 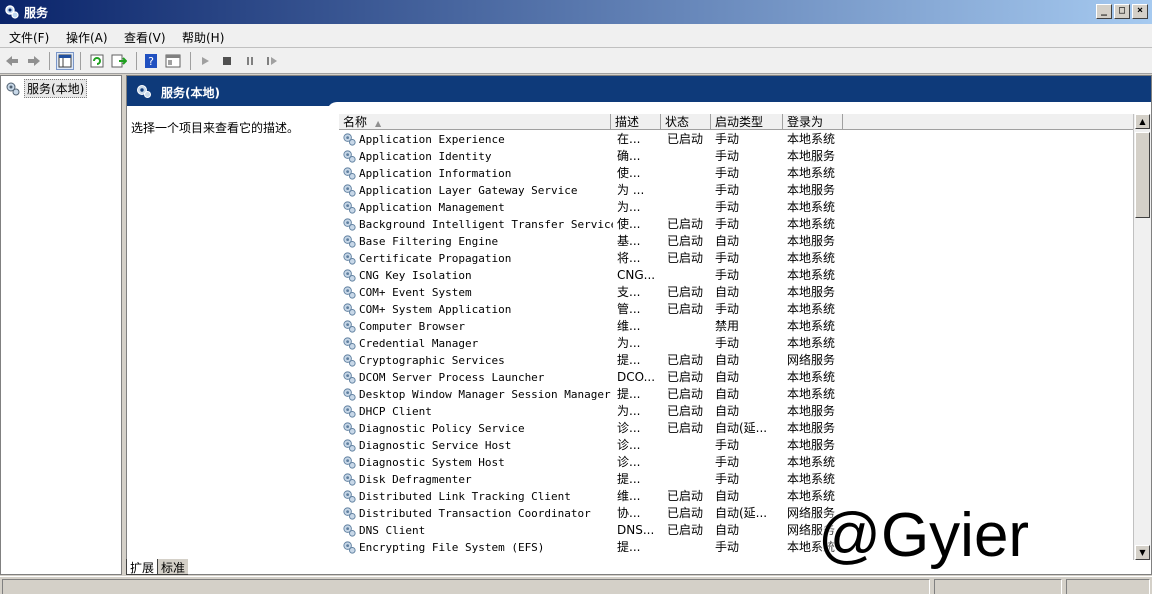 I want to click on scroll-down-button: ▼, so click(x=1142, y=552).